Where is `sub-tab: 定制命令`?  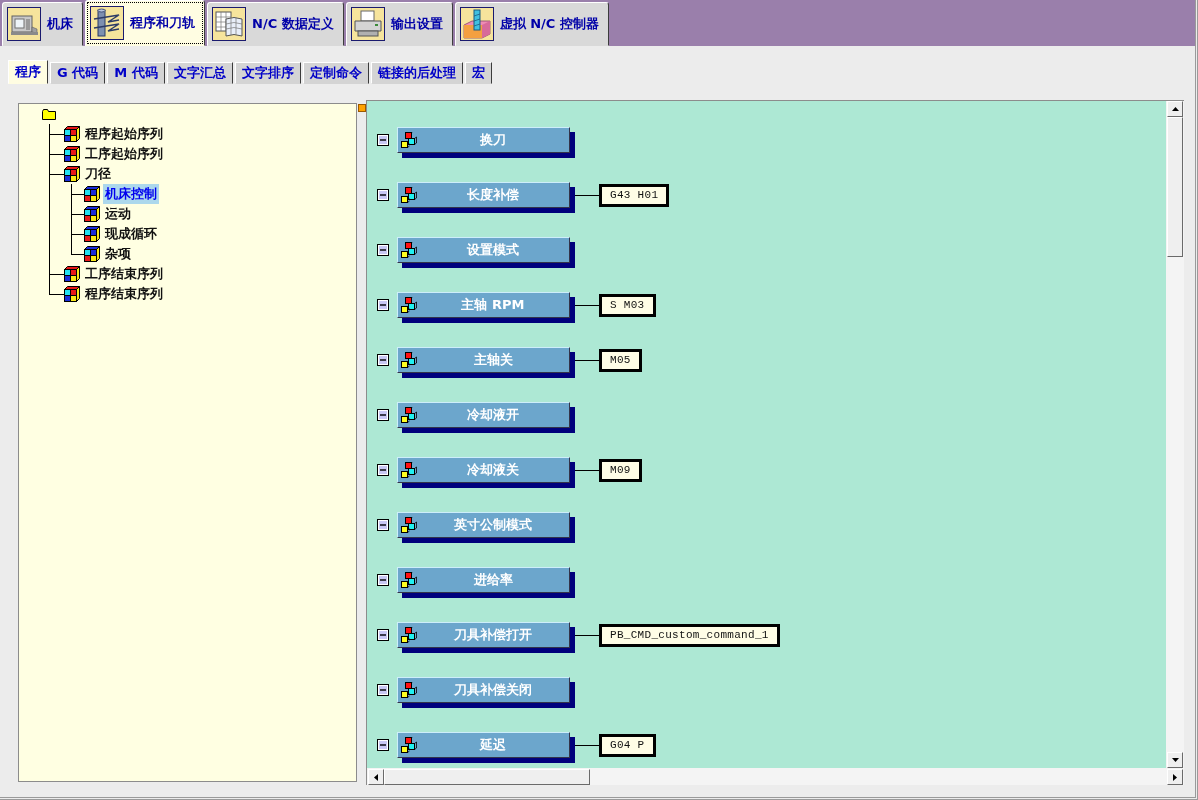
sub-tab: 定制命令 is located at coordinates (335, 73).